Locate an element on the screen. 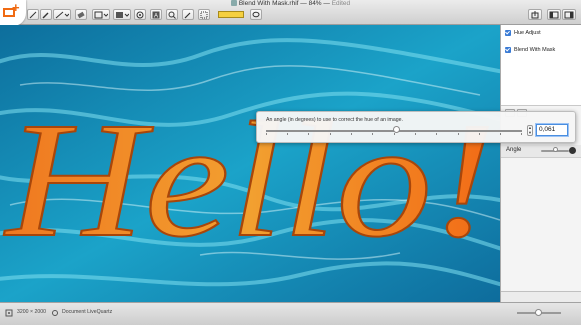  inspector-icon is located at coordinates (569, 14).